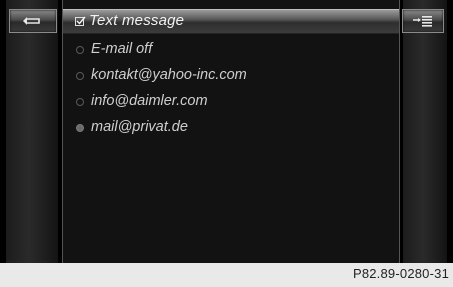 Image resolution: width=453 pixels, height=287 pixels. Describe the element at coordinates (32, 131) in the screenshot. I see `left-sidebar` at that location.